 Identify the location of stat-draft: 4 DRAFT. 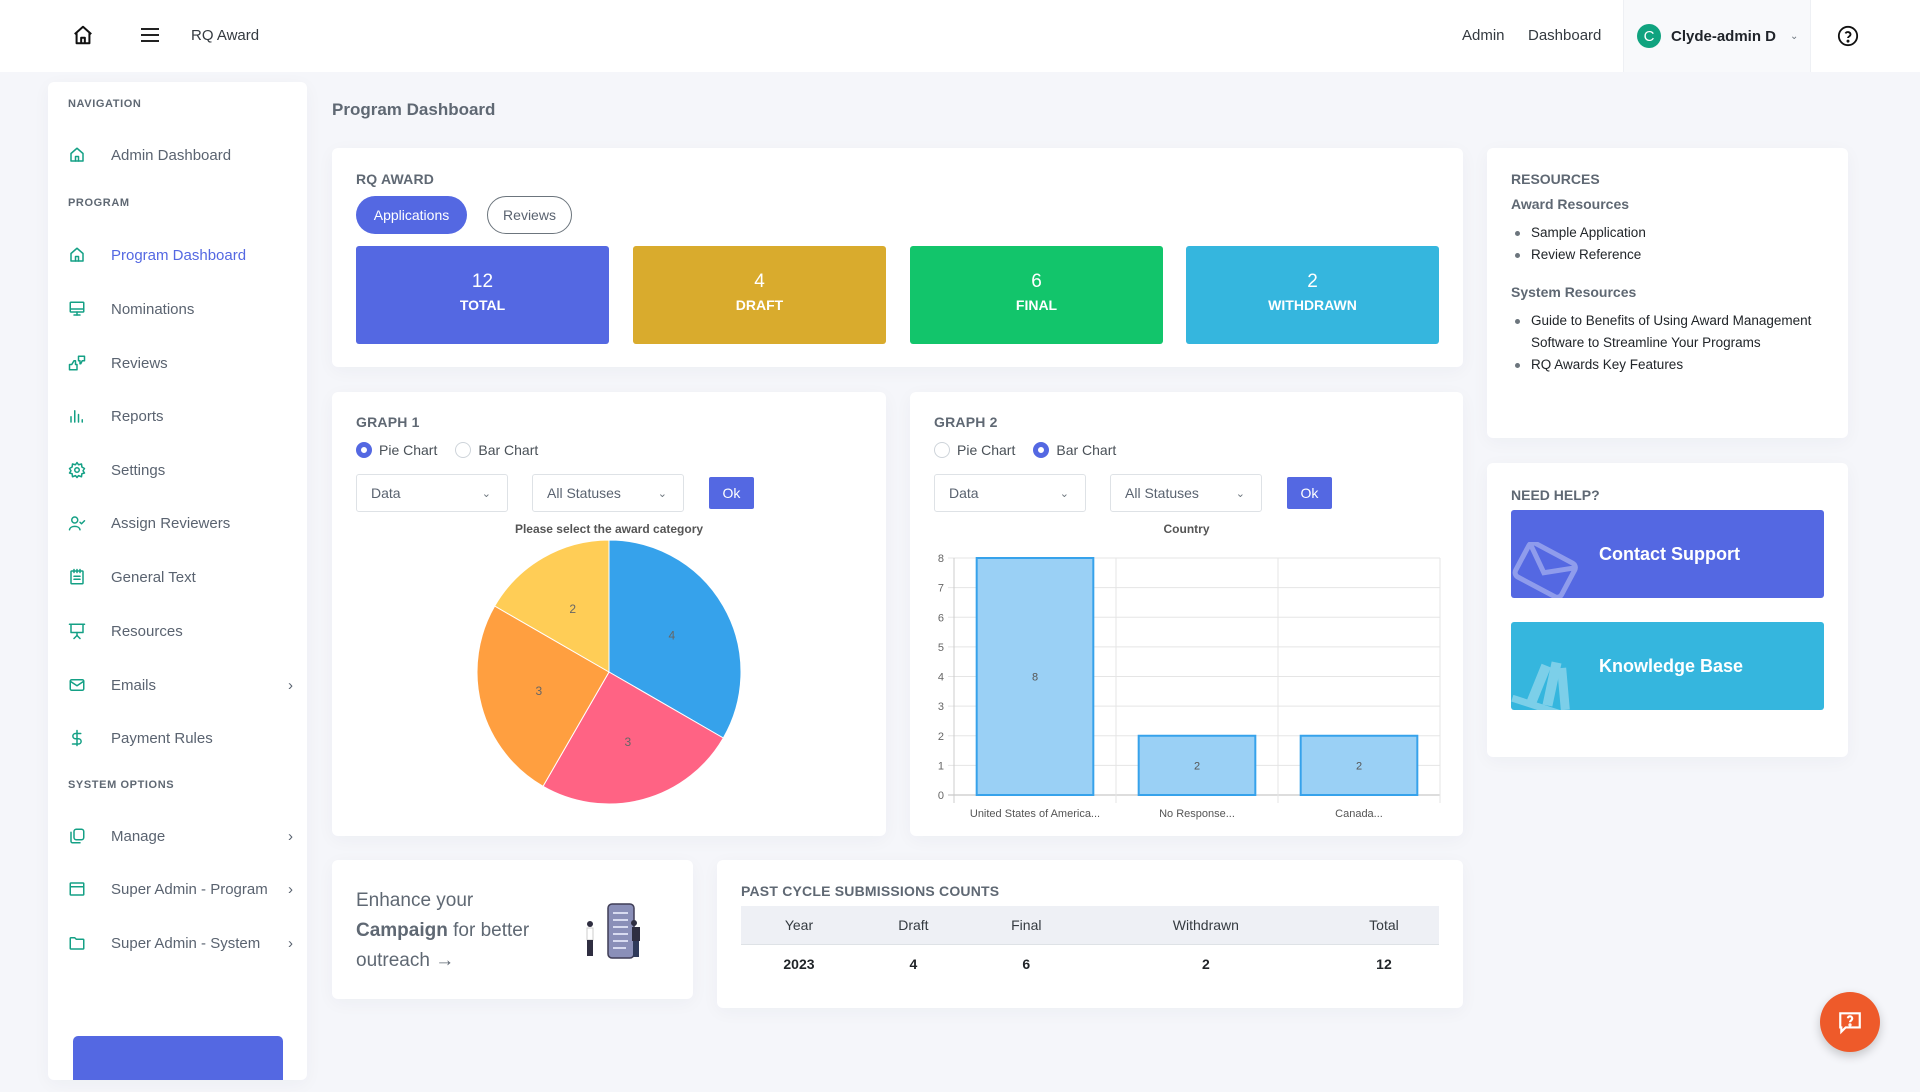
(759, 295).